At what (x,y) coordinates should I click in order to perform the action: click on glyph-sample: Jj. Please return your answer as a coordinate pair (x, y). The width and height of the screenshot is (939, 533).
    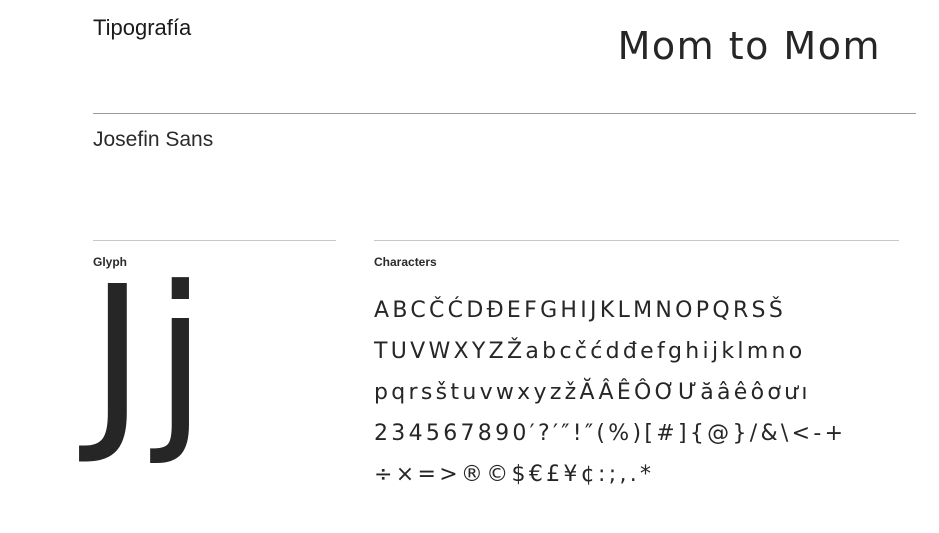
    Looking at the image, I should click on (152, 357).